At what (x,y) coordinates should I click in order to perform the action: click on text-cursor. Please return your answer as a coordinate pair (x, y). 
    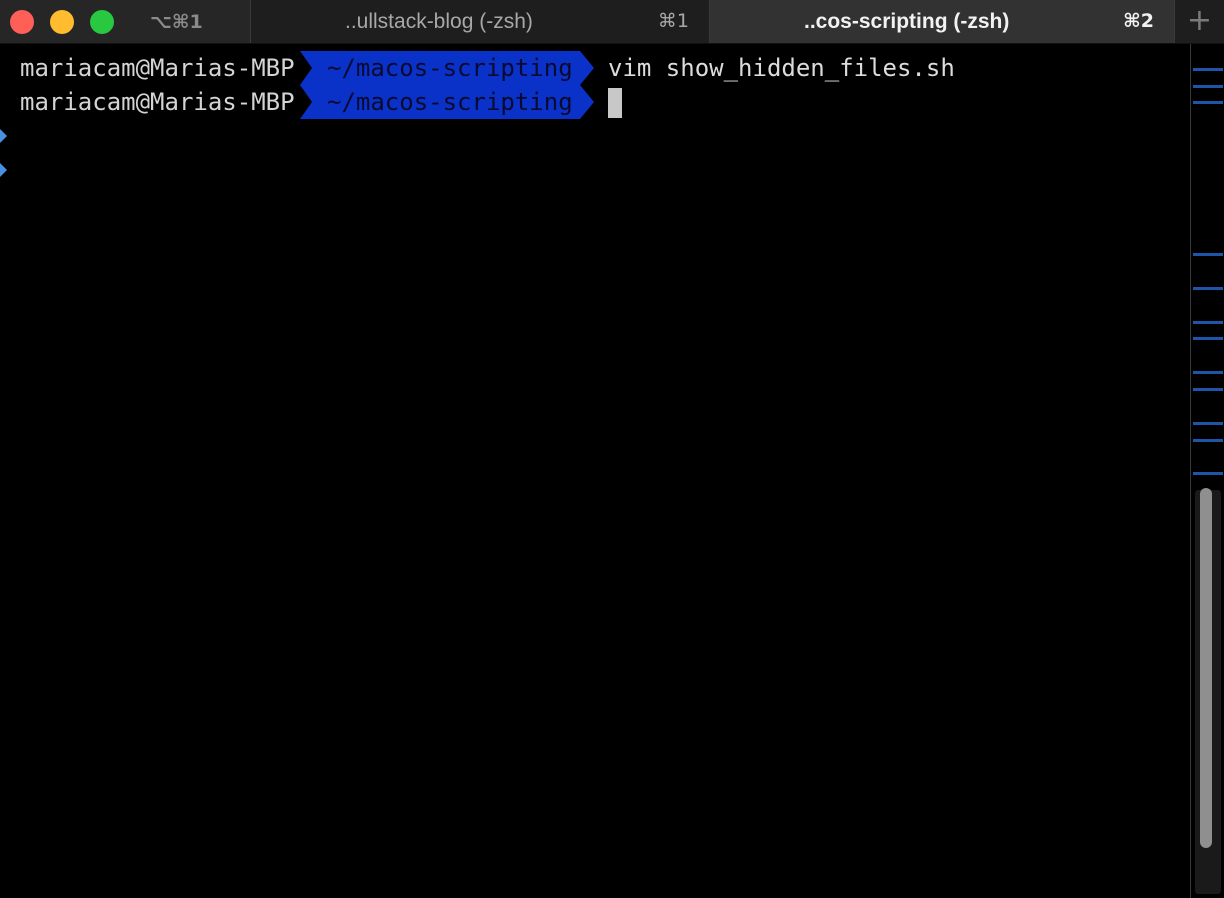
    Looking at the image, I should click on (615, 103).